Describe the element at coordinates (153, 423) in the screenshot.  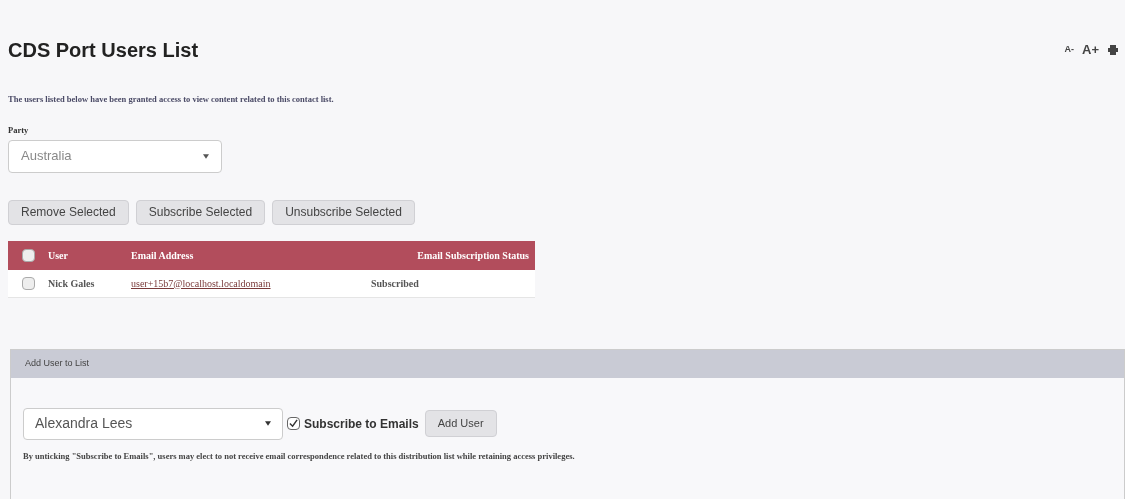
I see `user-select: Alexandra Lees` at that location.